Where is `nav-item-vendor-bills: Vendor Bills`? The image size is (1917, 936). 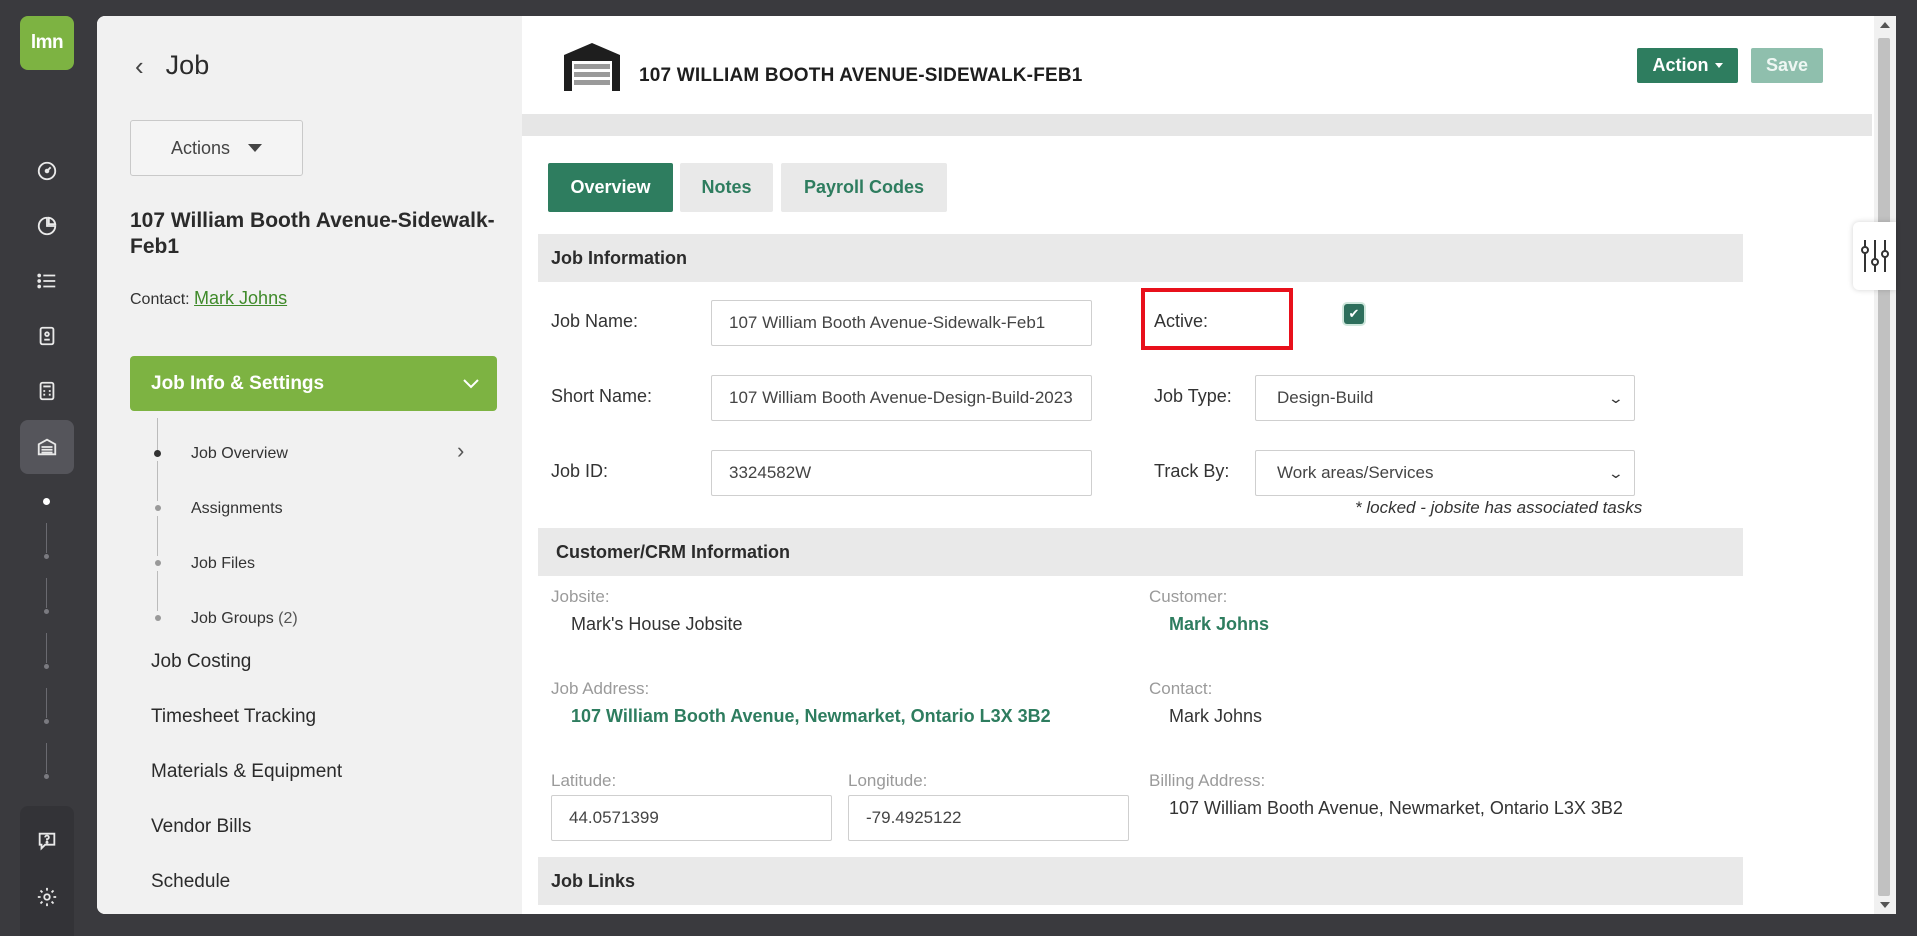
nav-item-vendor-bills: Vendor Bills is located at coordinates (201, 827).